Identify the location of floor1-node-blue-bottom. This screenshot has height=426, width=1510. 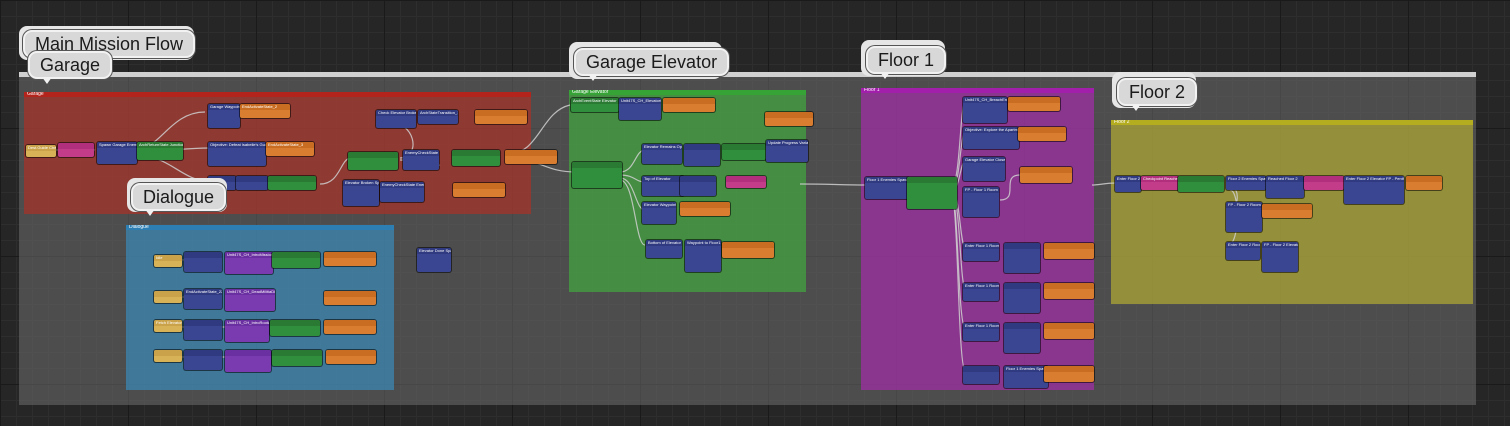
(981, 375).